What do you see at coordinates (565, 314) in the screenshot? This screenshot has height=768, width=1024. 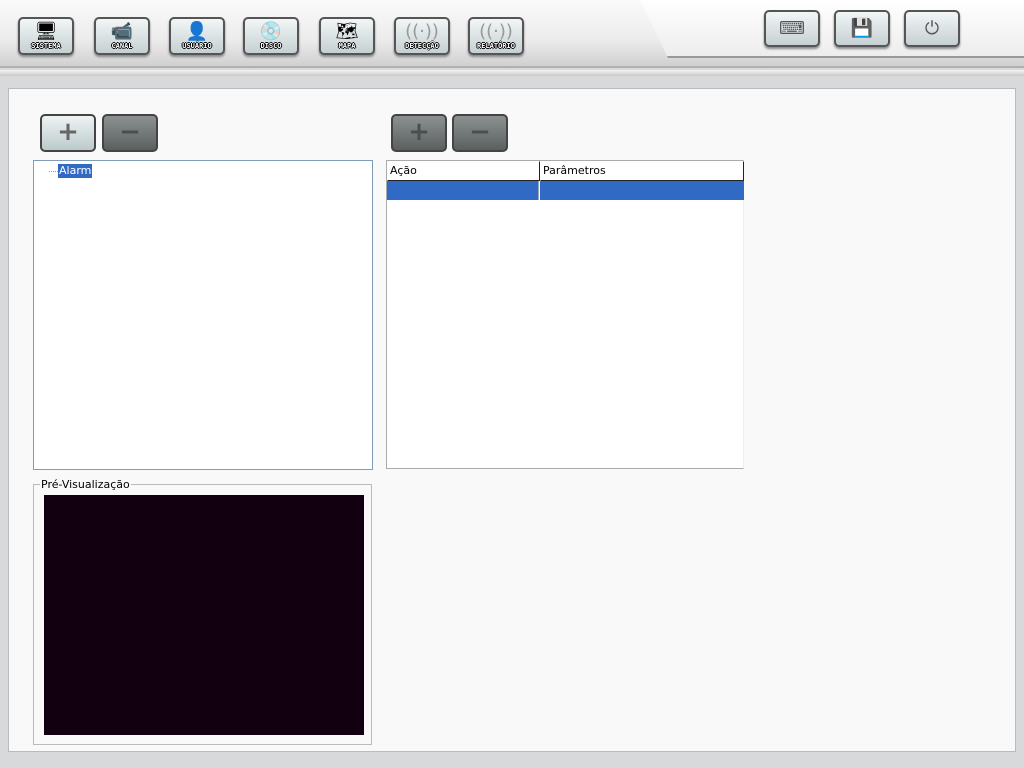 I see `action-table: Ação Parâmetros` at bounding box center [565, 314].